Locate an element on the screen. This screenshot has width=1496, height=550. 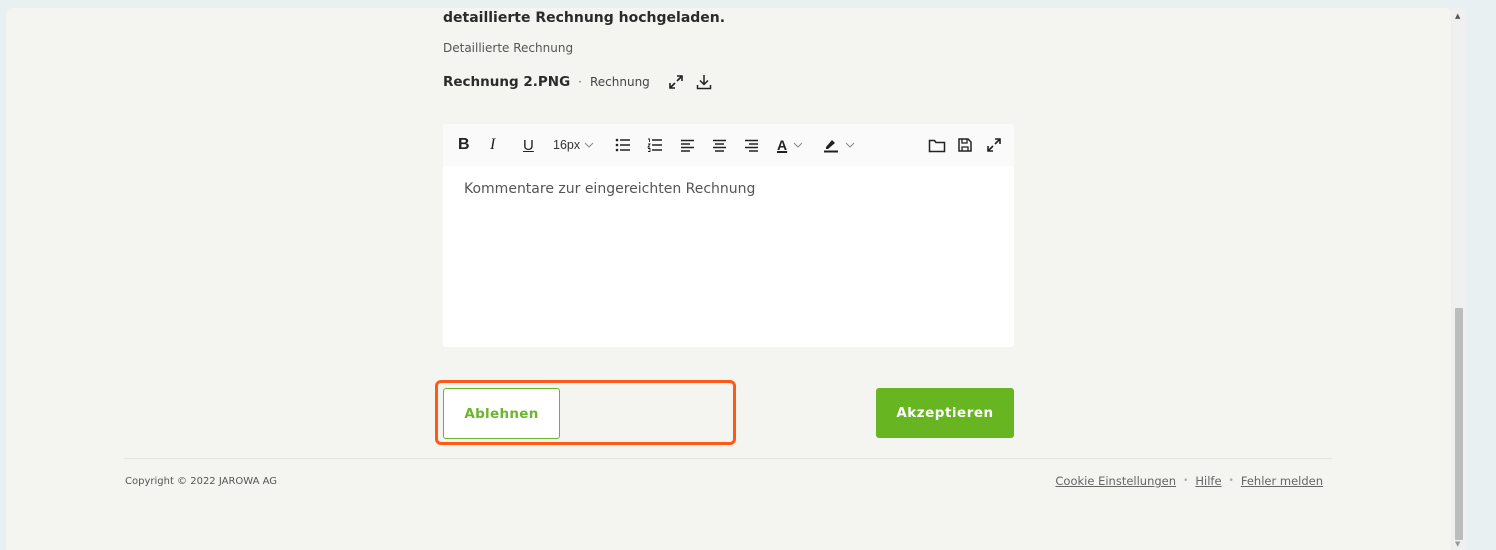
underline-button: U is located at coordinates (528, 145).